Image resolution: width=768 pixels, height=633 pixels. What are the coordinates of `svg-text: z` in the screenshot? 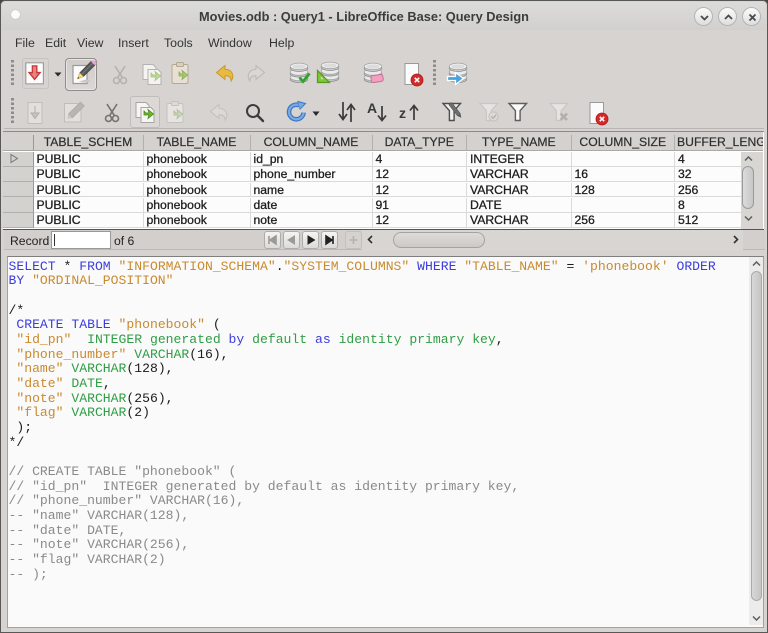 It's located at (402, 113).